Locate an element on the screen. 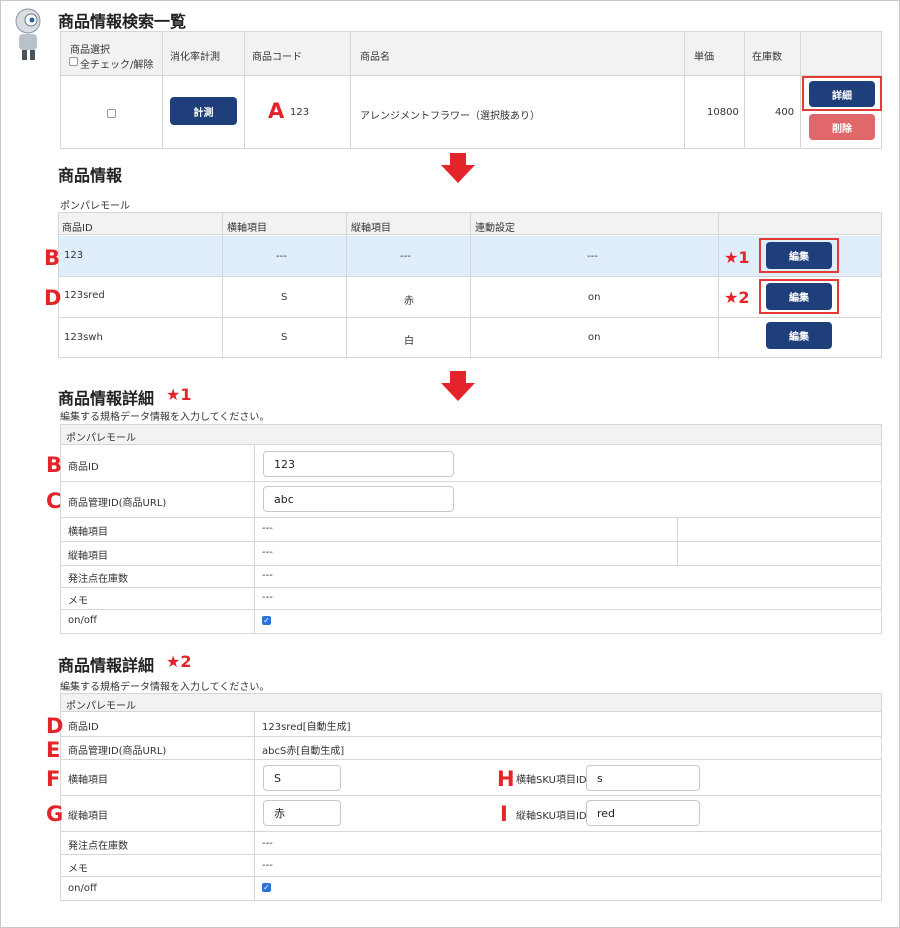 This screenshot has height=928, width=900. marker-d-2: D is located at coordinates (55, 726).